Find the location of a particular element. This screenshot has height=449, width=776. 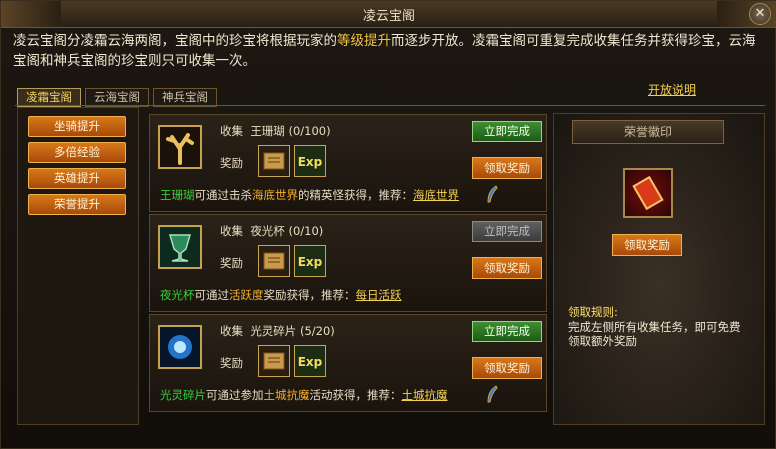

task-title: 收集 夜光杯 (0/10) is located at coordinates (271, 231).